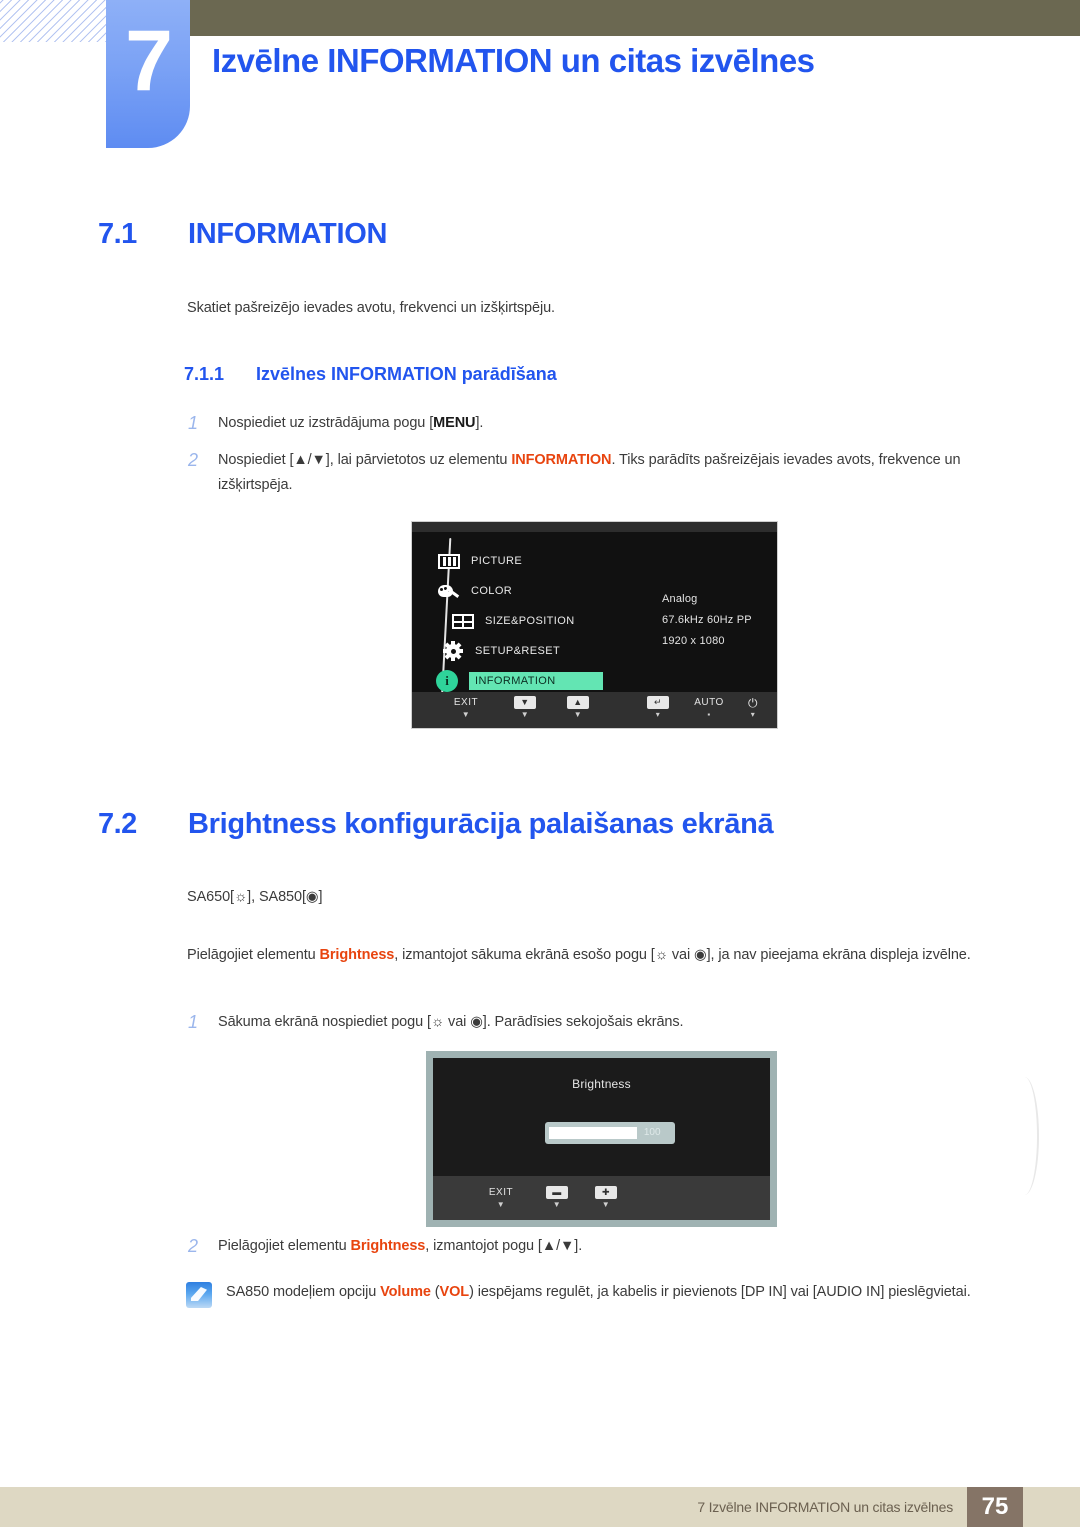 Image resolution: width=1080 pixels, height=1527 pixels. Describe the element at coordinates (658, 702) in the screenshot. I see `osd-button-label: ↵` at that location.